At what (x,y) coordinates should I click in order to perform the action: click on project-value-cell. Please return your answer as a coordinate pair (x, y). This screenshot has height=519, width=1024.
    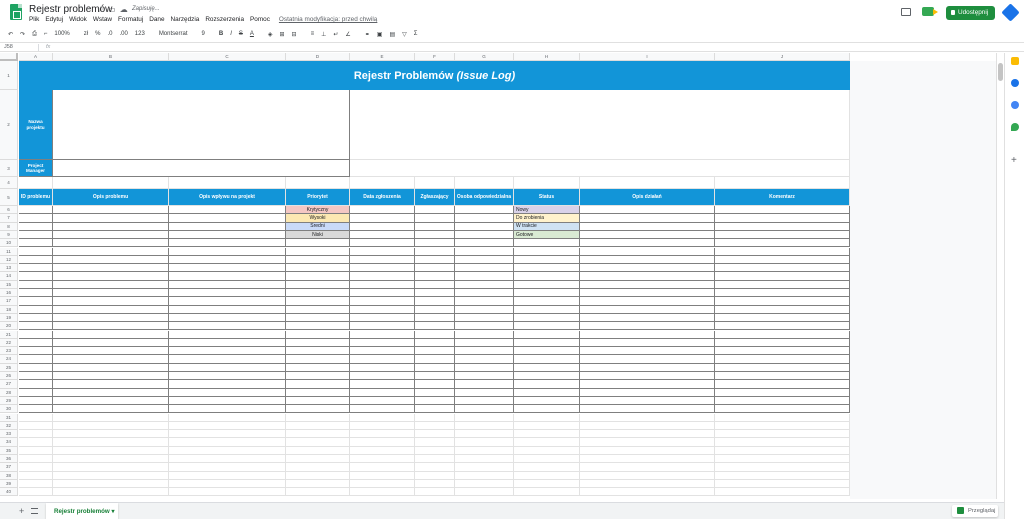
    Looking at the image, I should click on (201, 168).